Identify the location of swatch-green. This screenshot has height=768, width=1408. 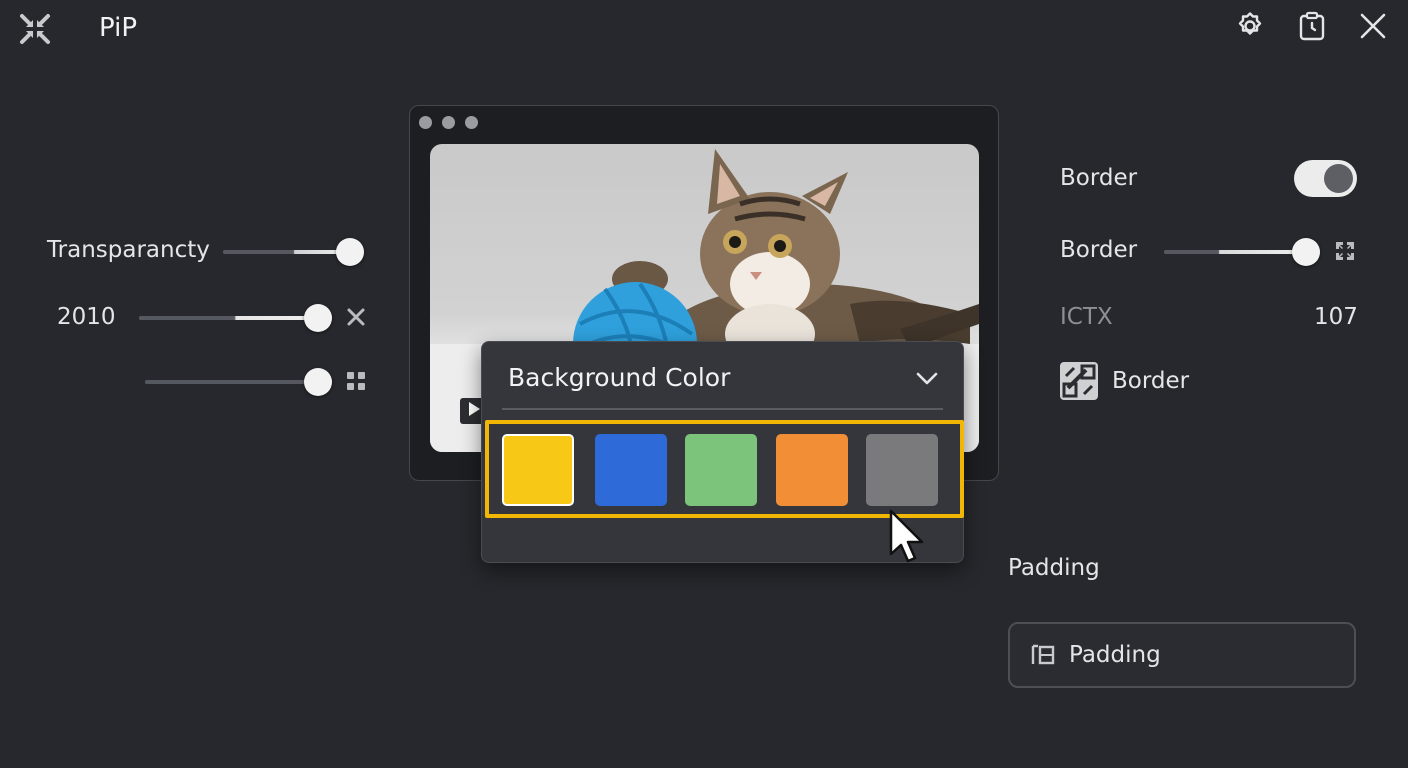
(721, 470).